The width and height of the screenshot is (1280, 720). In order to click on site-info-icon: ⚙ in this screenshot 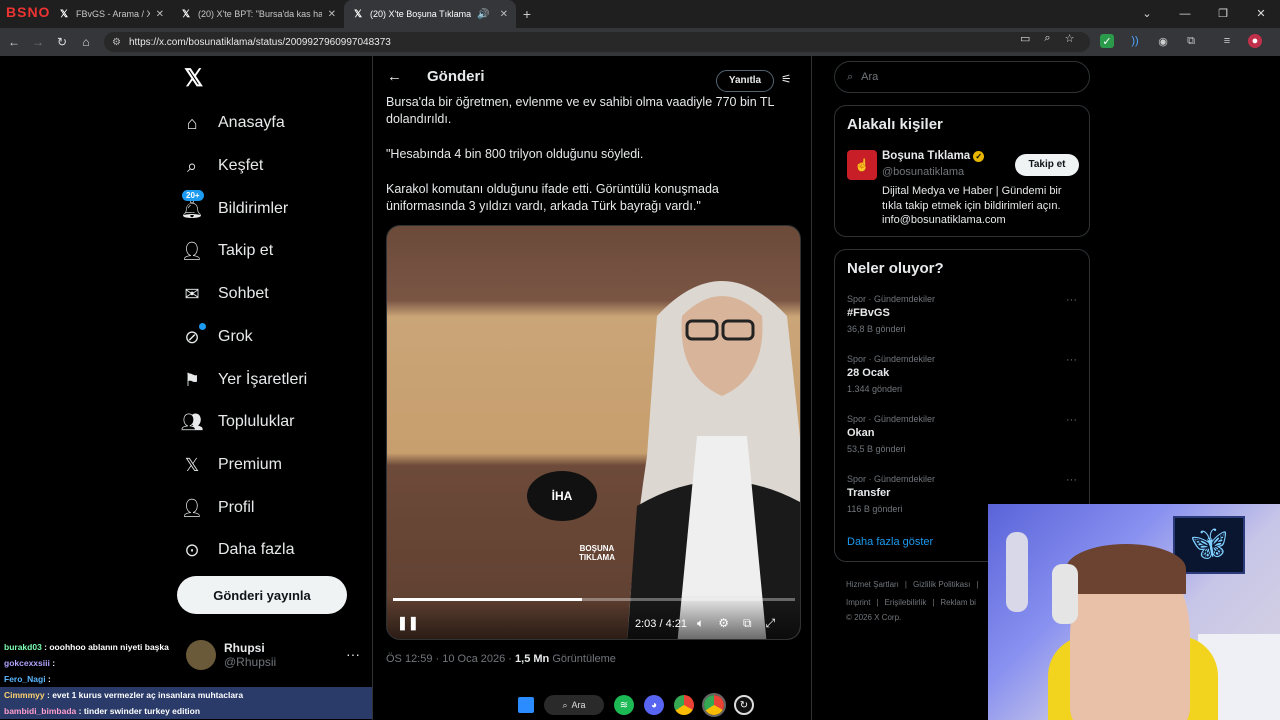, I will do `click(116, 42)`.